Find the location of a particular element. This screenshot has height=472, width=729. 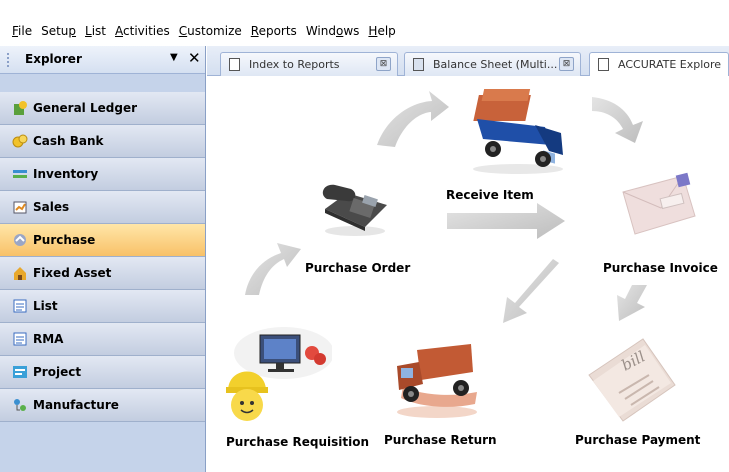

arrow-receive-to-invoice is located at coordinates (617, 120).